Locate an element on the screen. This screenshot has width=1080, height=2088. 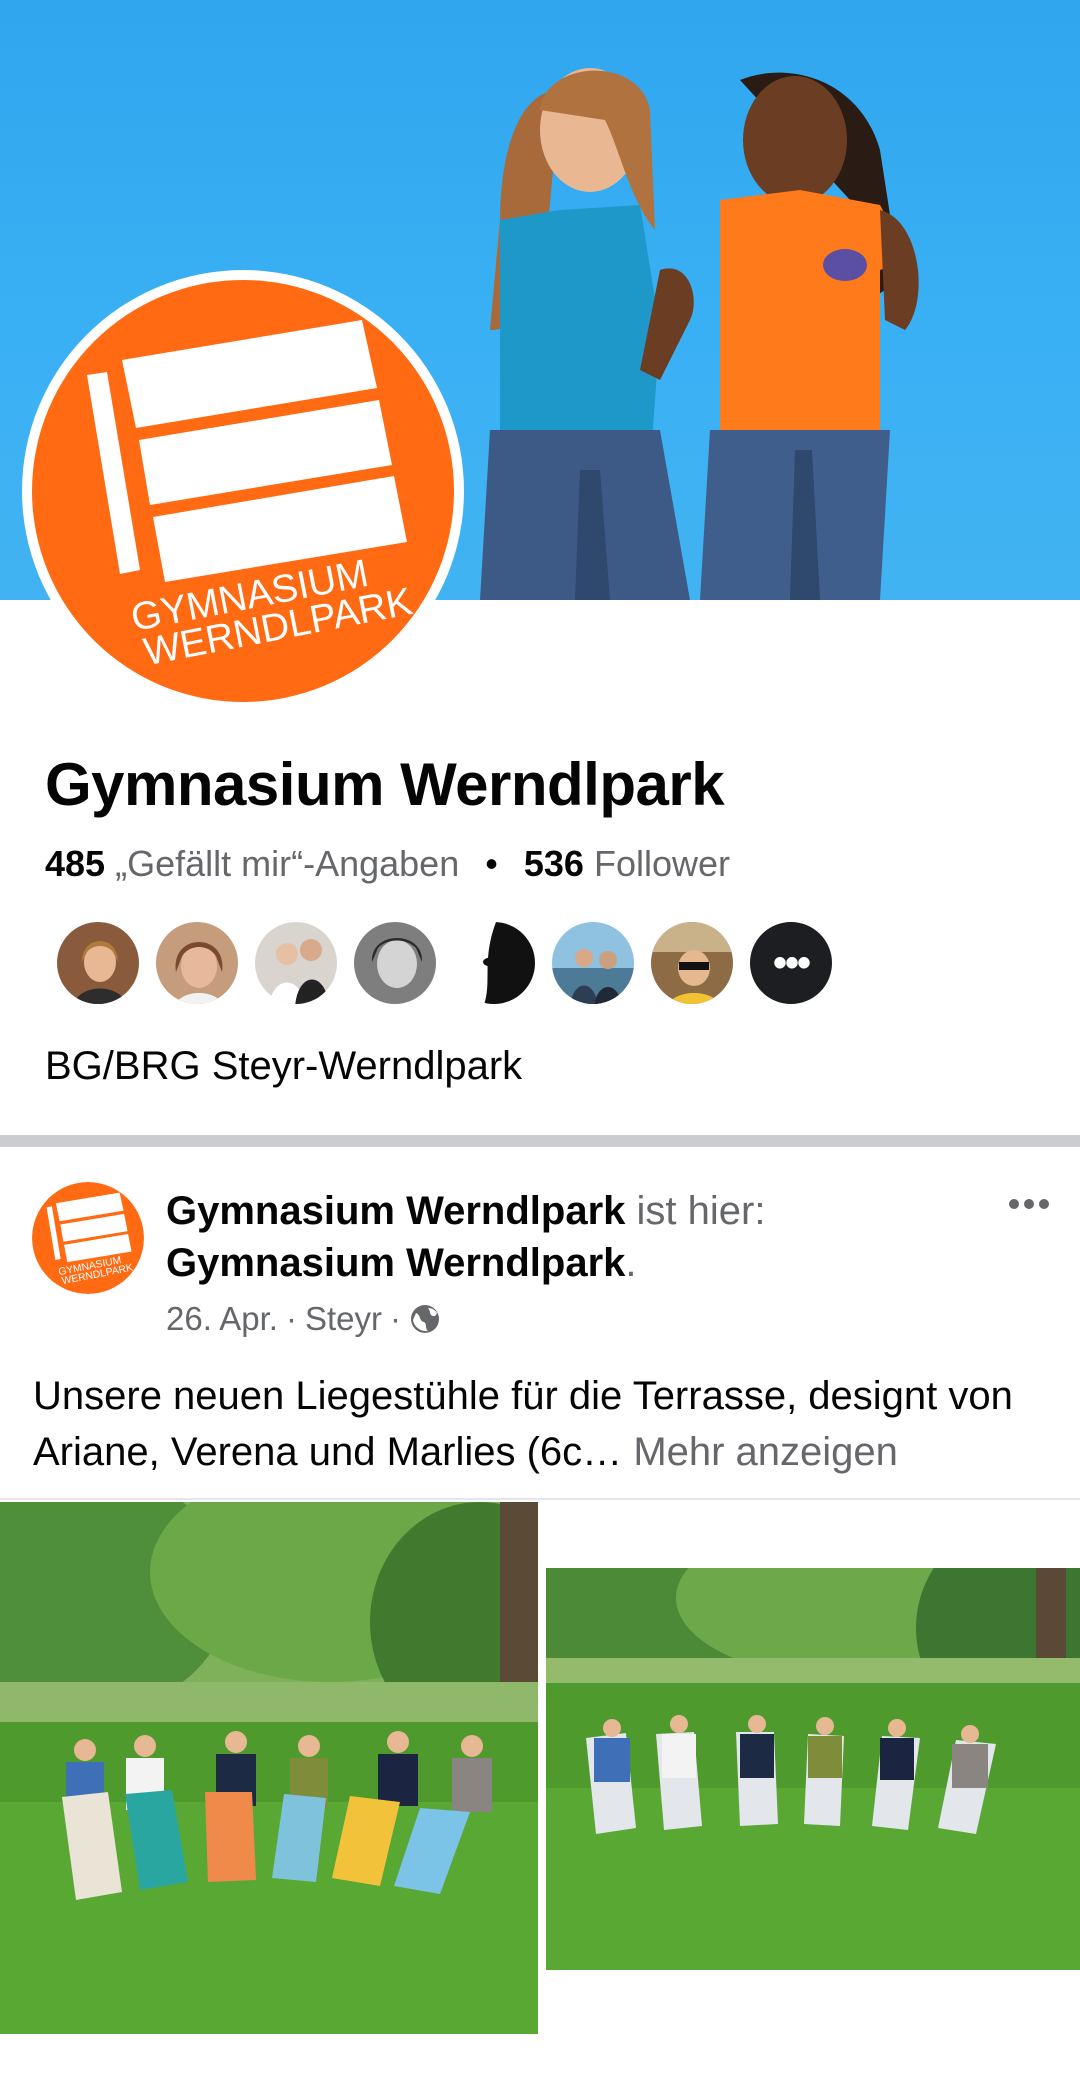
profile-picture: GYMNASIUM WERNDLPARK is located at coordinates (243, 491).